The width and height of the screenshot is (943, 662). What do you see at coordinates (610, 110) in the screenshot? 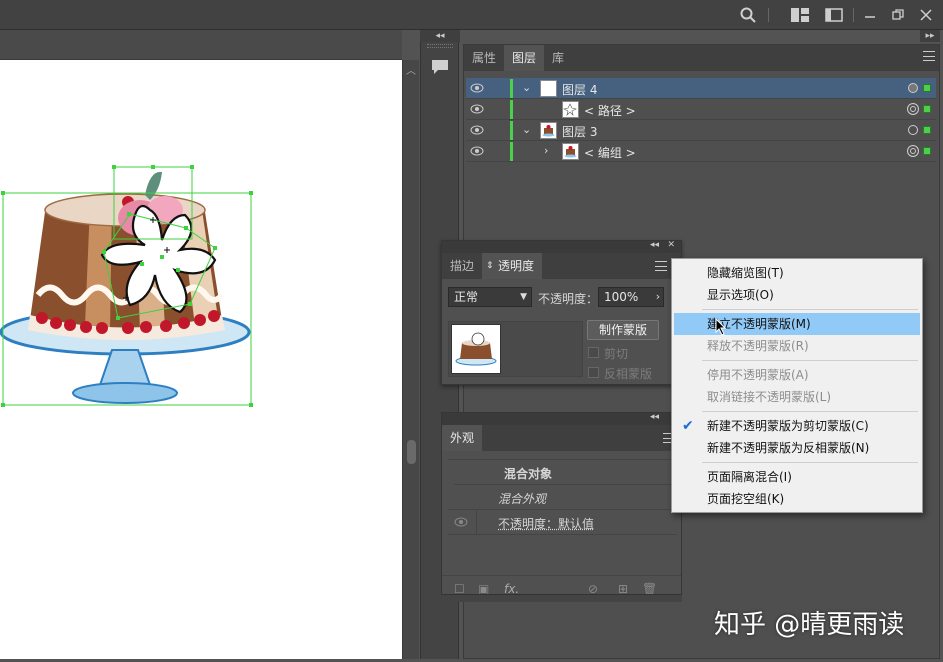
I see `layer-name: < 路径 >` at bounding box center [610, 110].